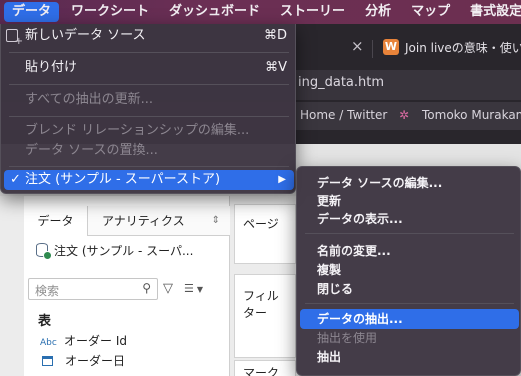  What do you see at coordinates (110, 12) in the screenshot?
I see `menu-worksheet: ワークシート` at bounding box center [110, 12].